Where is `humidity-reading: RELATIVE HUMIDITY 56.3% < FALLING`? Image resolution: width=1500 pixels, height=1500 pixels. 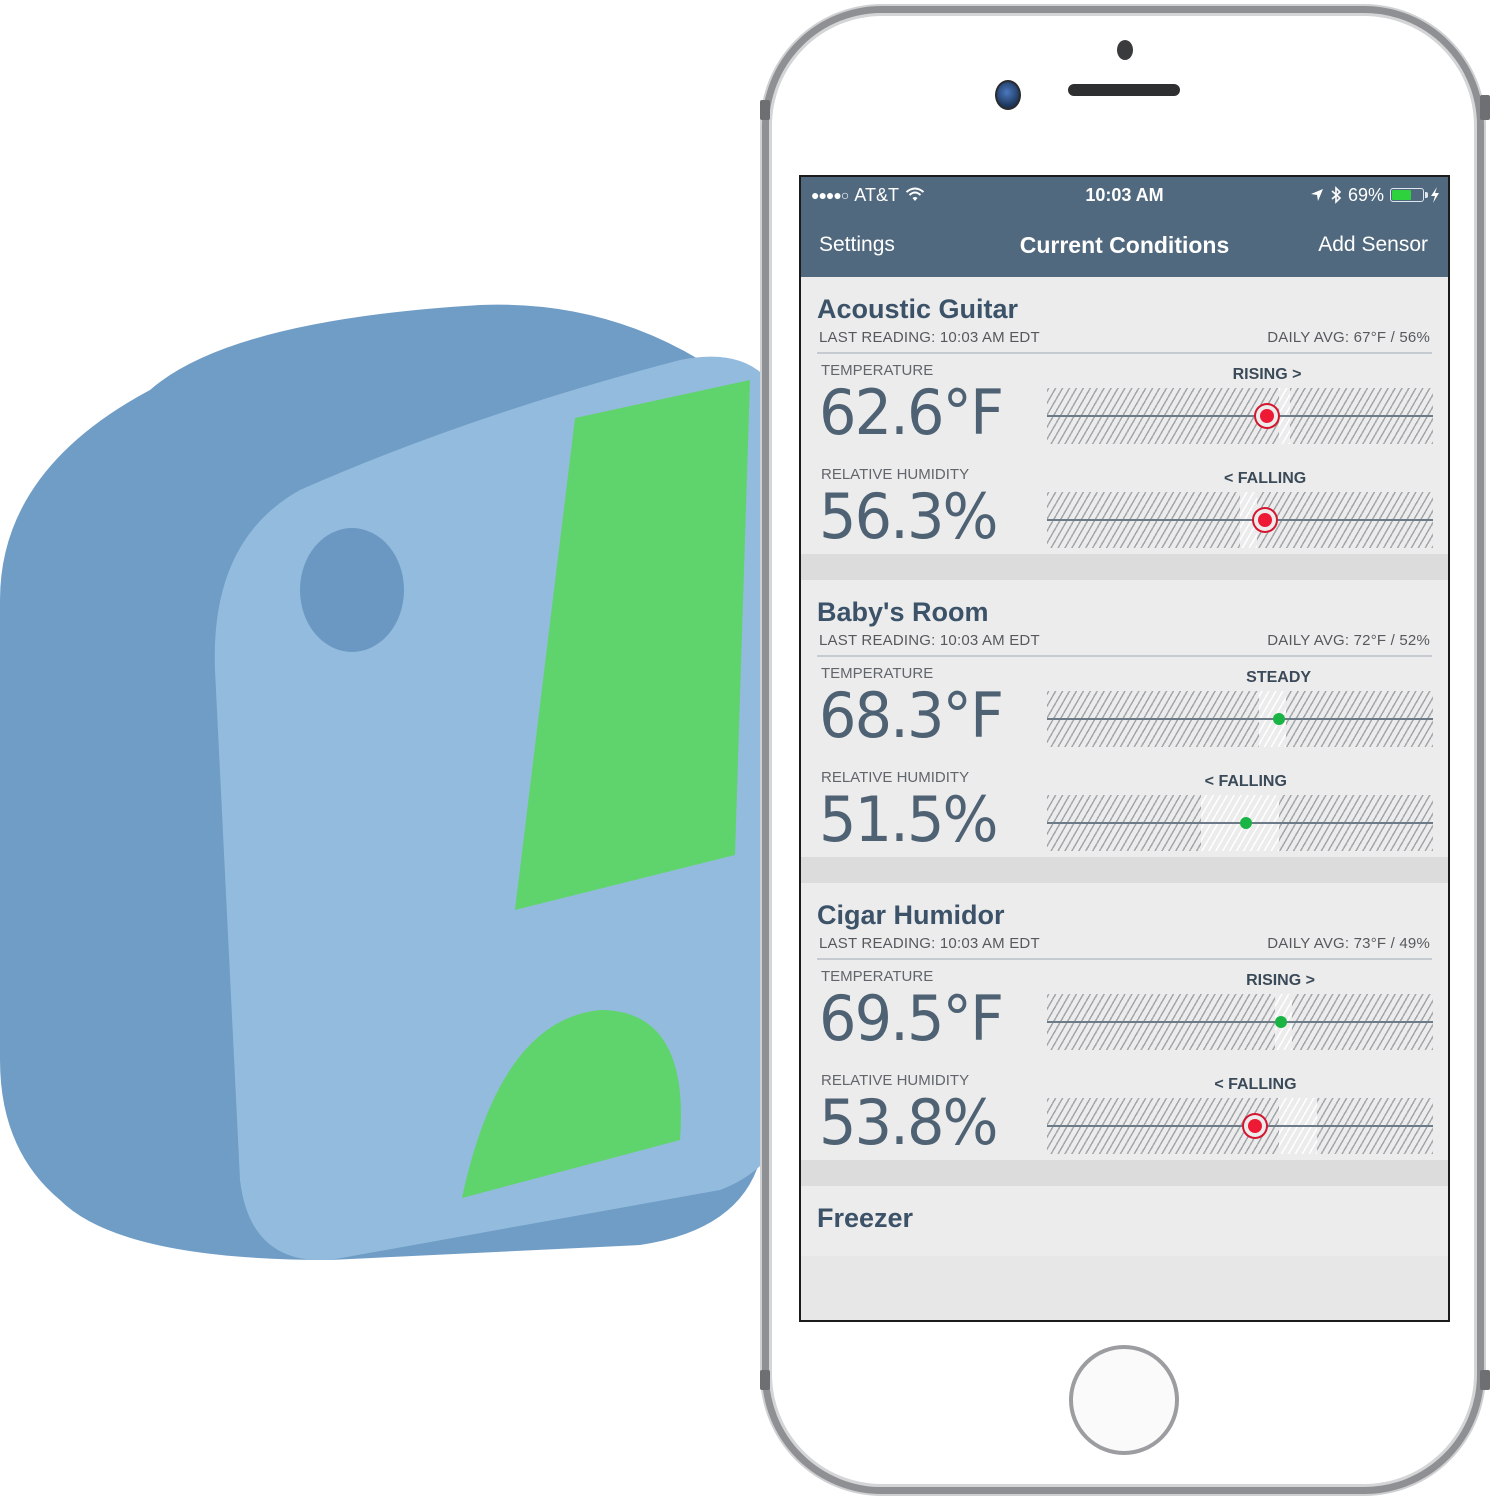
humidity-reading: RELATIVE HUMIDITY 56.3% < FALLING is located at coordinates (1125, 510).